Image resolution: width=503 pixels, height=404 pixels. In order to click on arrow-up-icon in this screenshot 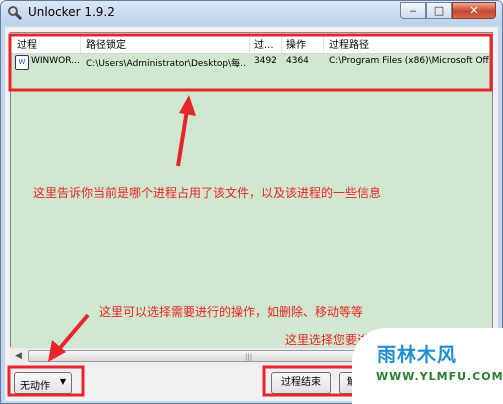, I will do `click(187, 105)`.